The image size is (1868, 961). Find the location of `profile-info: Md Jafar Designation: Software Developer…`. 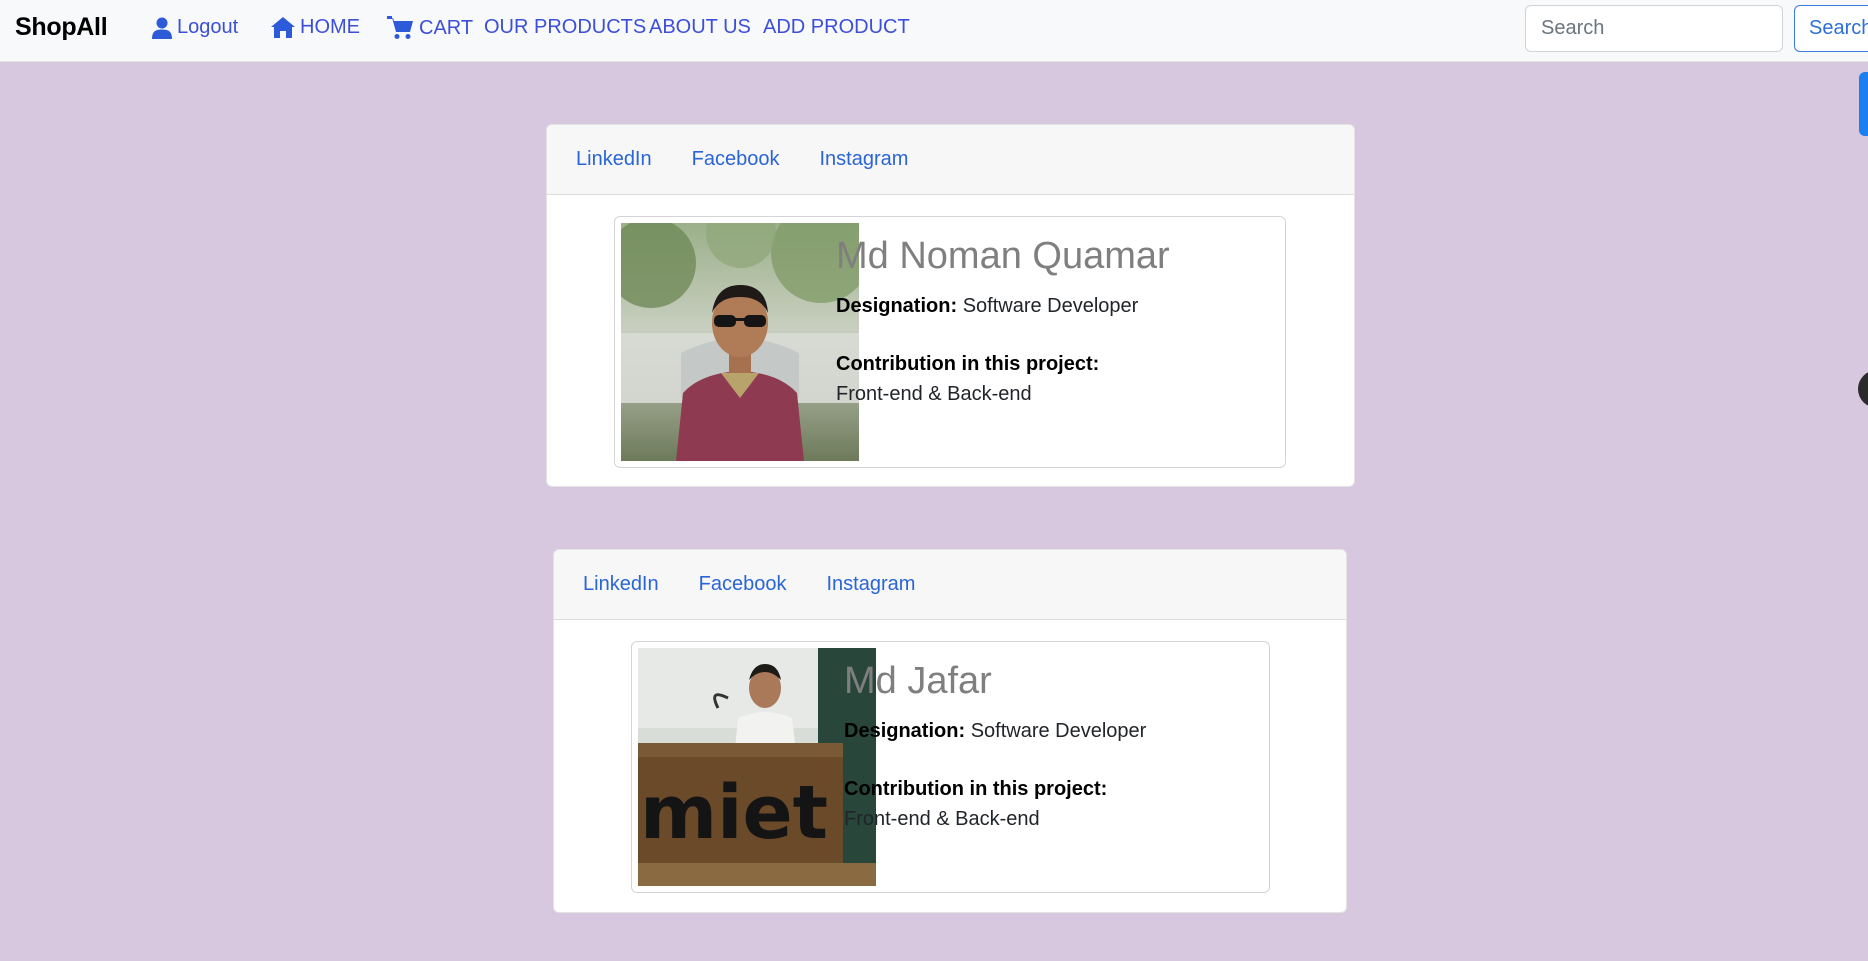

profile-info: Md Jafar Designation: Software Developer… is located at coordinates (1049, 746).